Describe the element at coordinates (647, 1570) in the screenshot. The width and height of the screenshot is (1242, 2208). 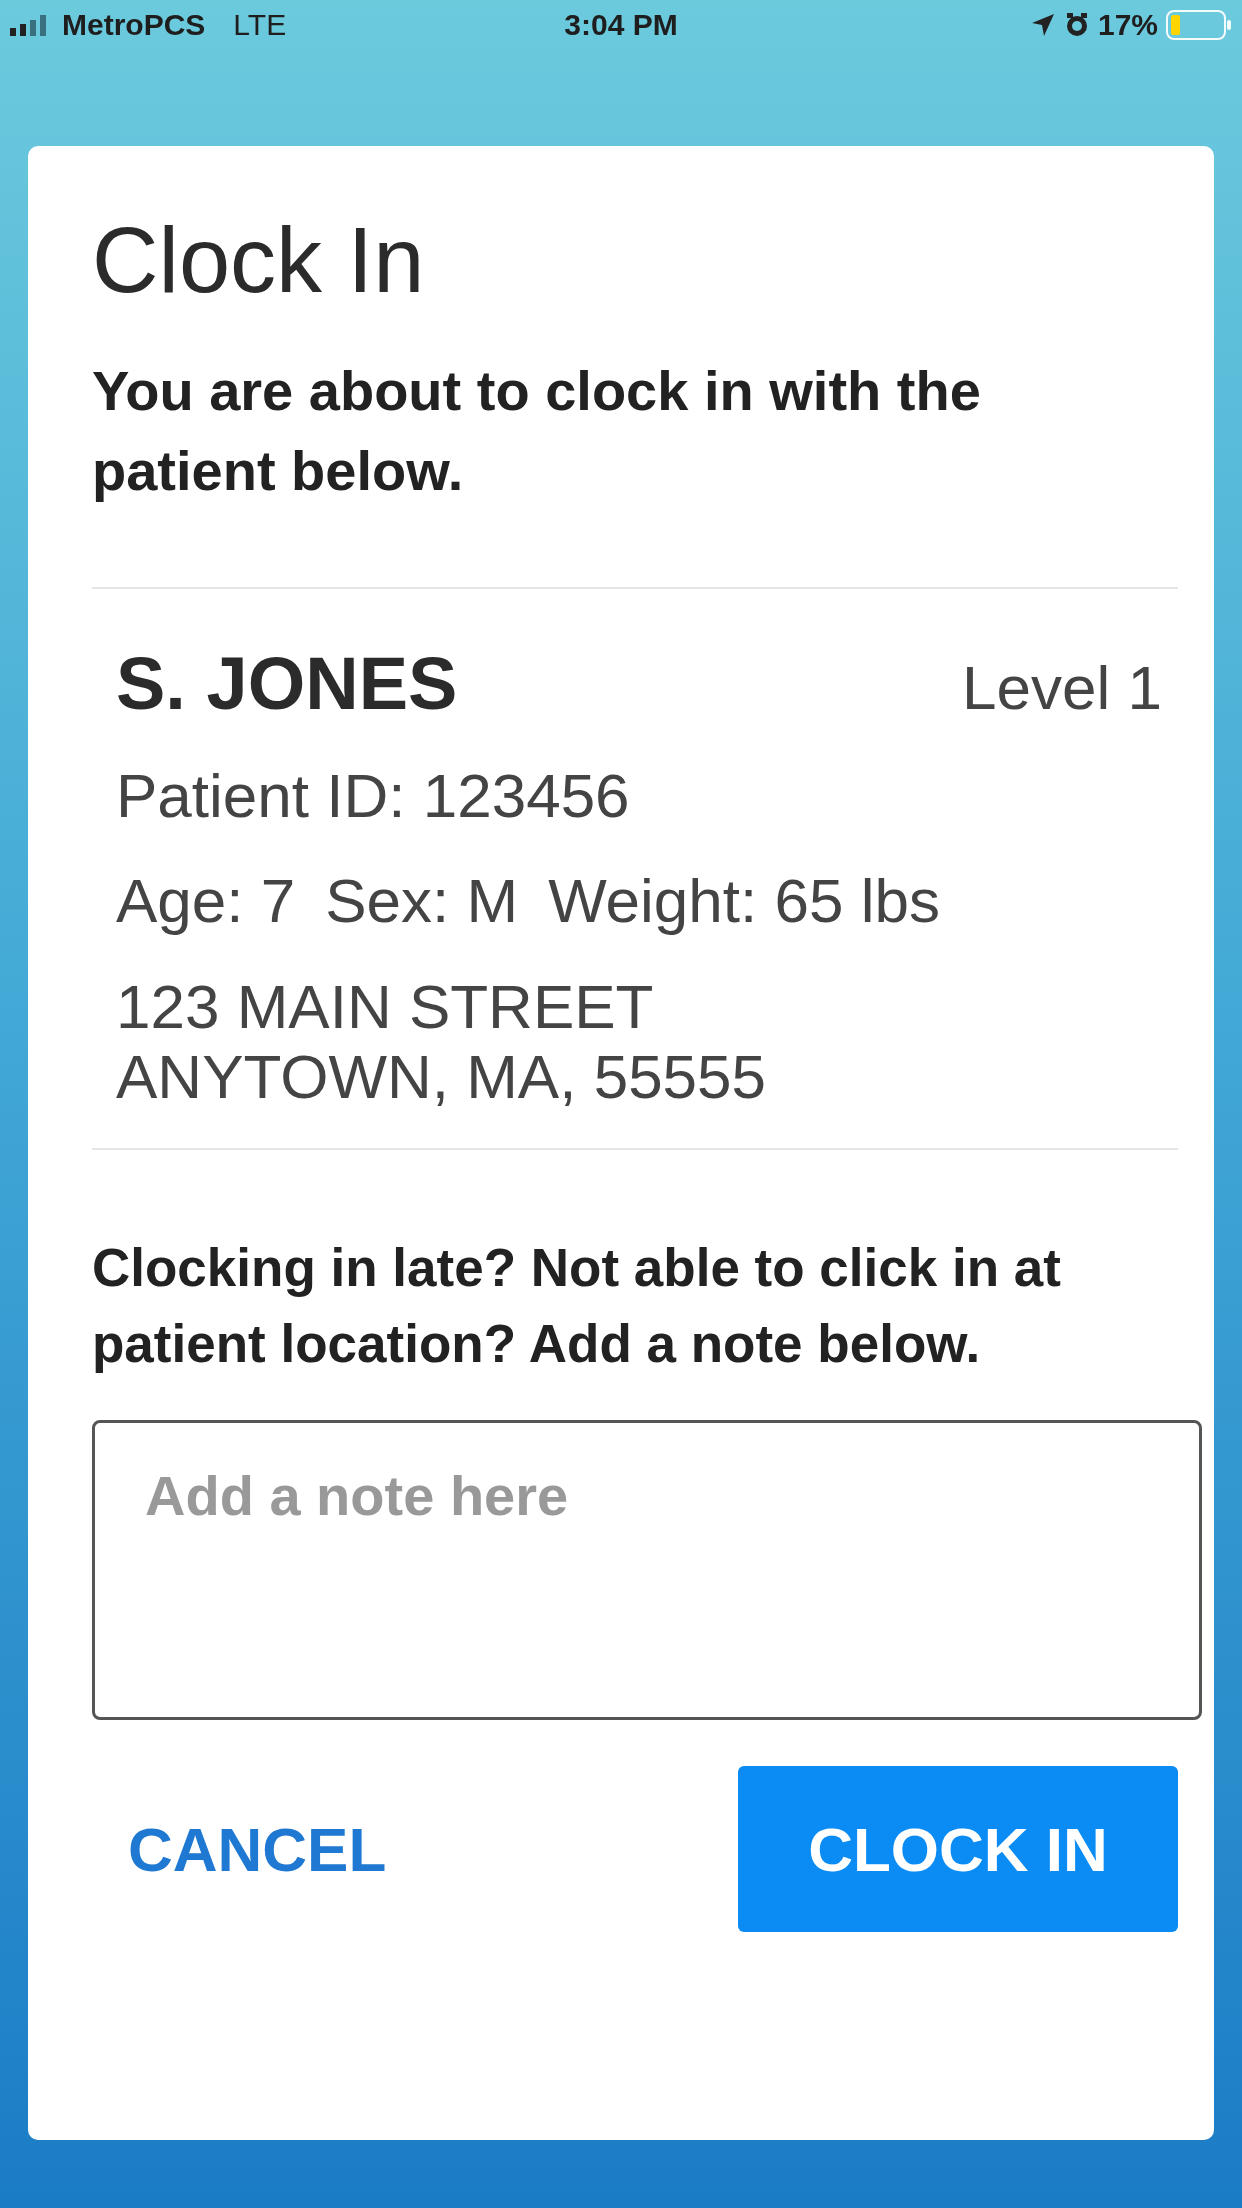
I see `note-field: Add a note here` at that location.